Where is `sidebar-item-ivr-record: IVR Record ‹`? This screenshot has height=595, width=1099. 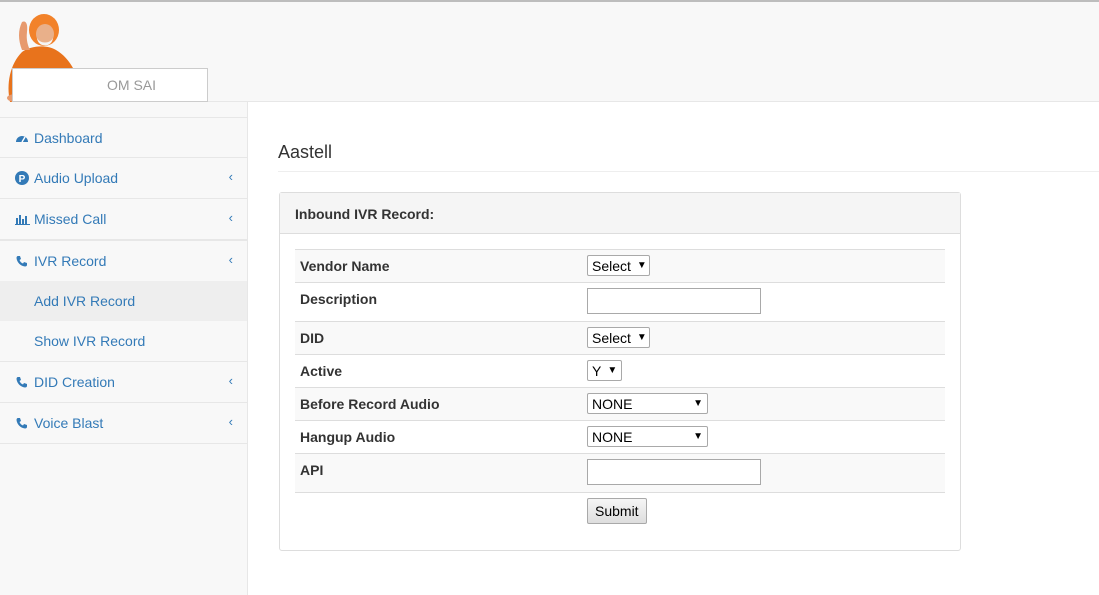
sidebar-item-ivr-record: IVR Record ‹ is located at coordinates (123, 260).